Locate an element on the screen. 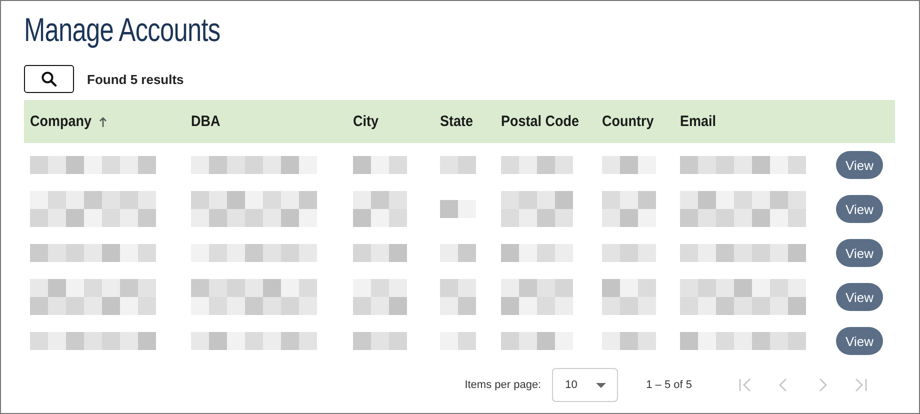 This screenshot has height=414, width=920. search-icon is located at coordinates (49, 79).